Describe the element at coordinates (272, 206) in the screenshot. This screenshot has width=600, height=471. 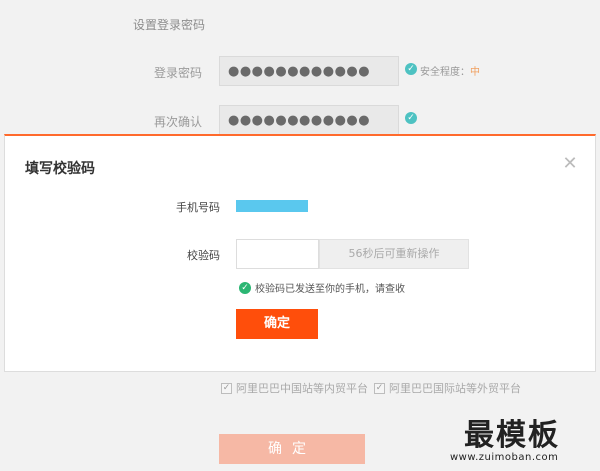
I see `masked-phone-number` at that location.